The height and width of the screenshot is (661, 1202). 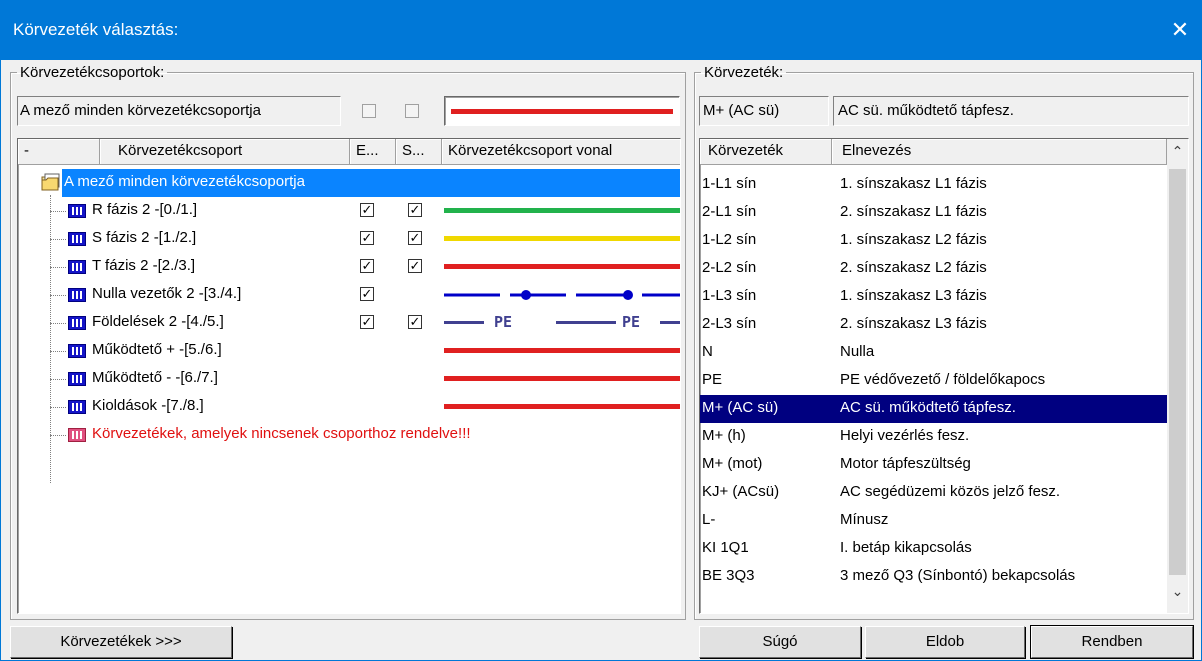 What do you see at coordinates (349, 351) in the screenshot?
I see `tree-row: Működtető + -[5./6.]` at bounding box center [349, 351].